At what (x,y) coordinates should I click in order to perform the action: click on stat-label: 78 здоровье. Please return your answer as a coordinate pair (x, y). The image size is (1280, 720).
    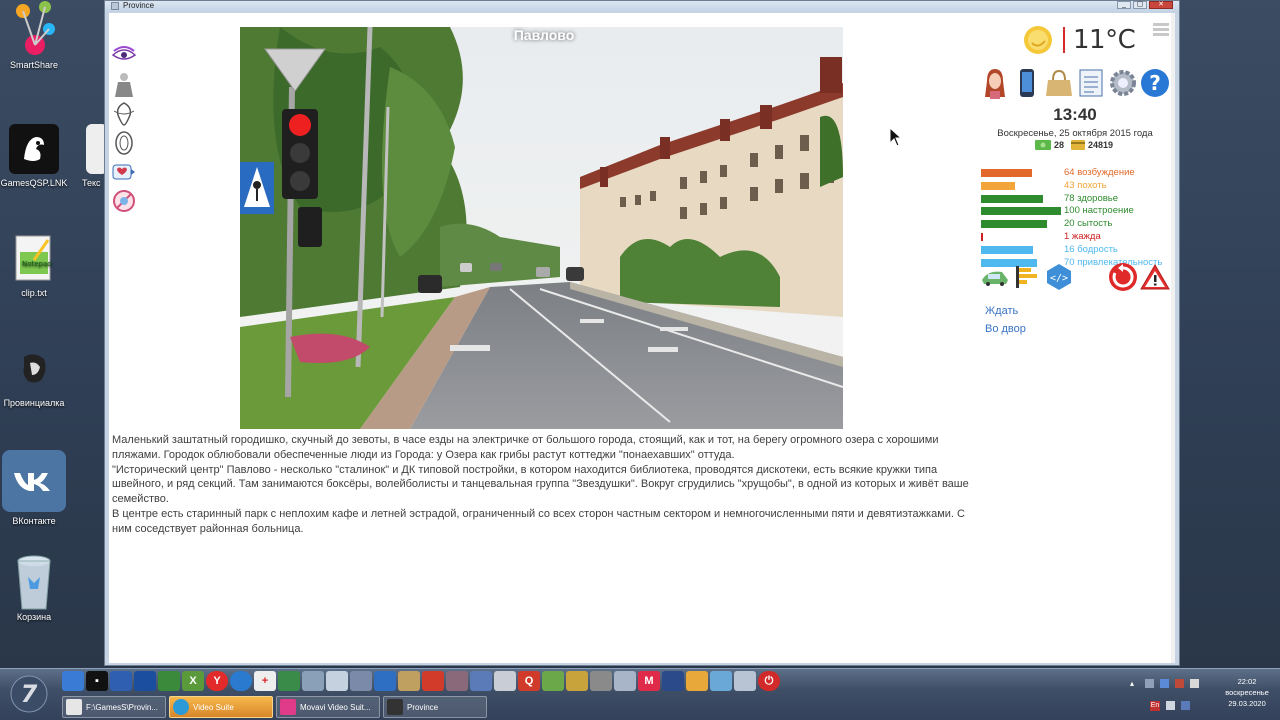
    Looking at the image, I should click on (1091, 198).